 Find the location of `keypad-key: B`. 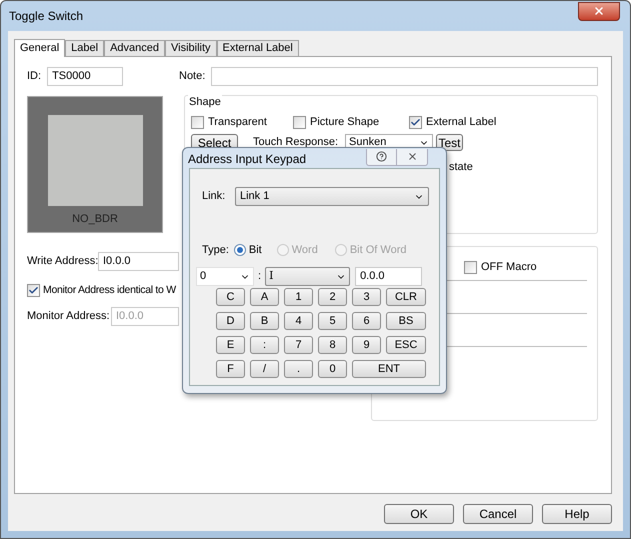

keypad-key: B is located at coordinates (264, 321).